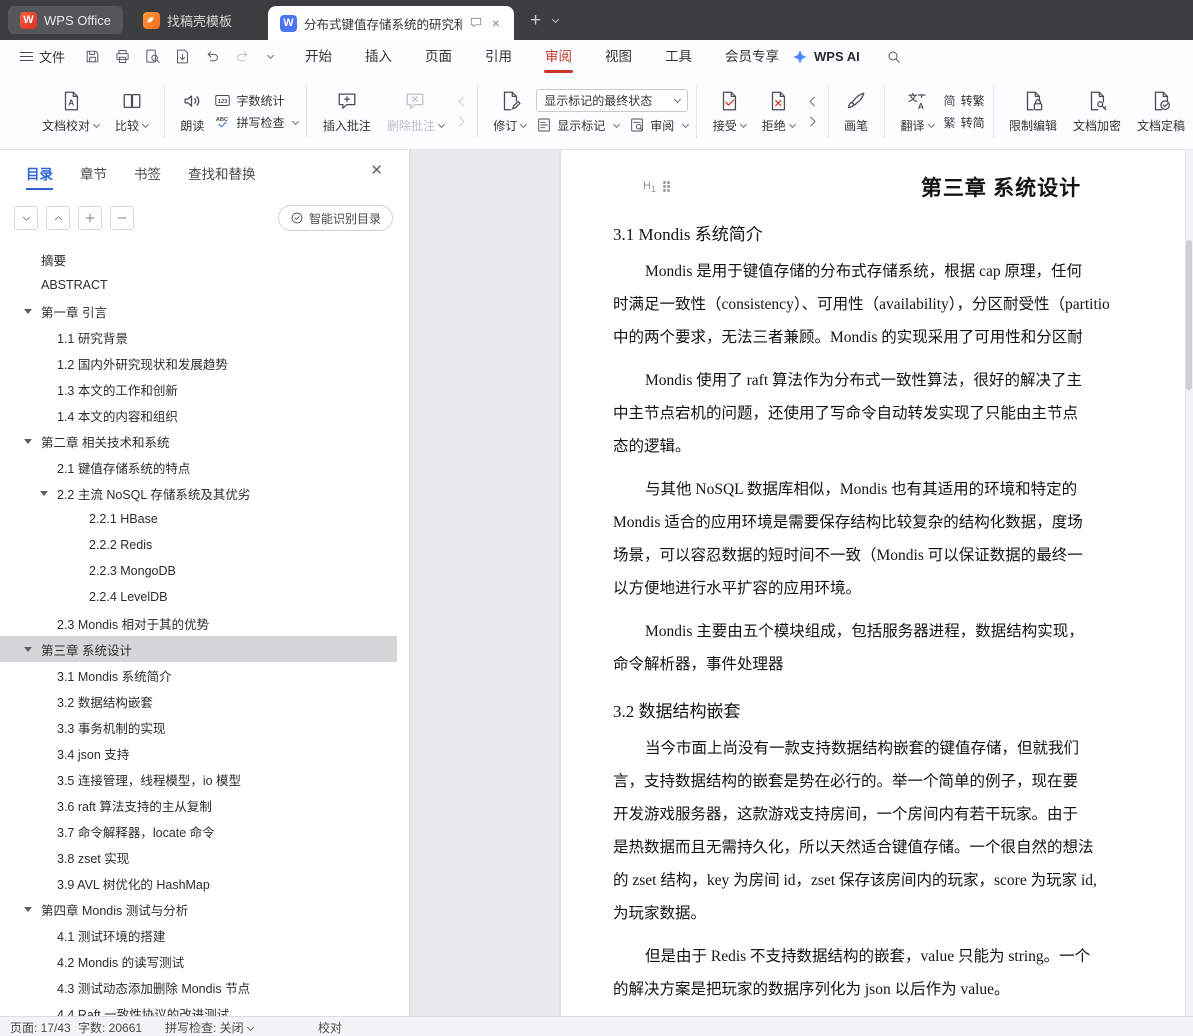  Describe the element at coordinates (438, 56) in the screenshot. I see `tab-page: 页面` at that location.